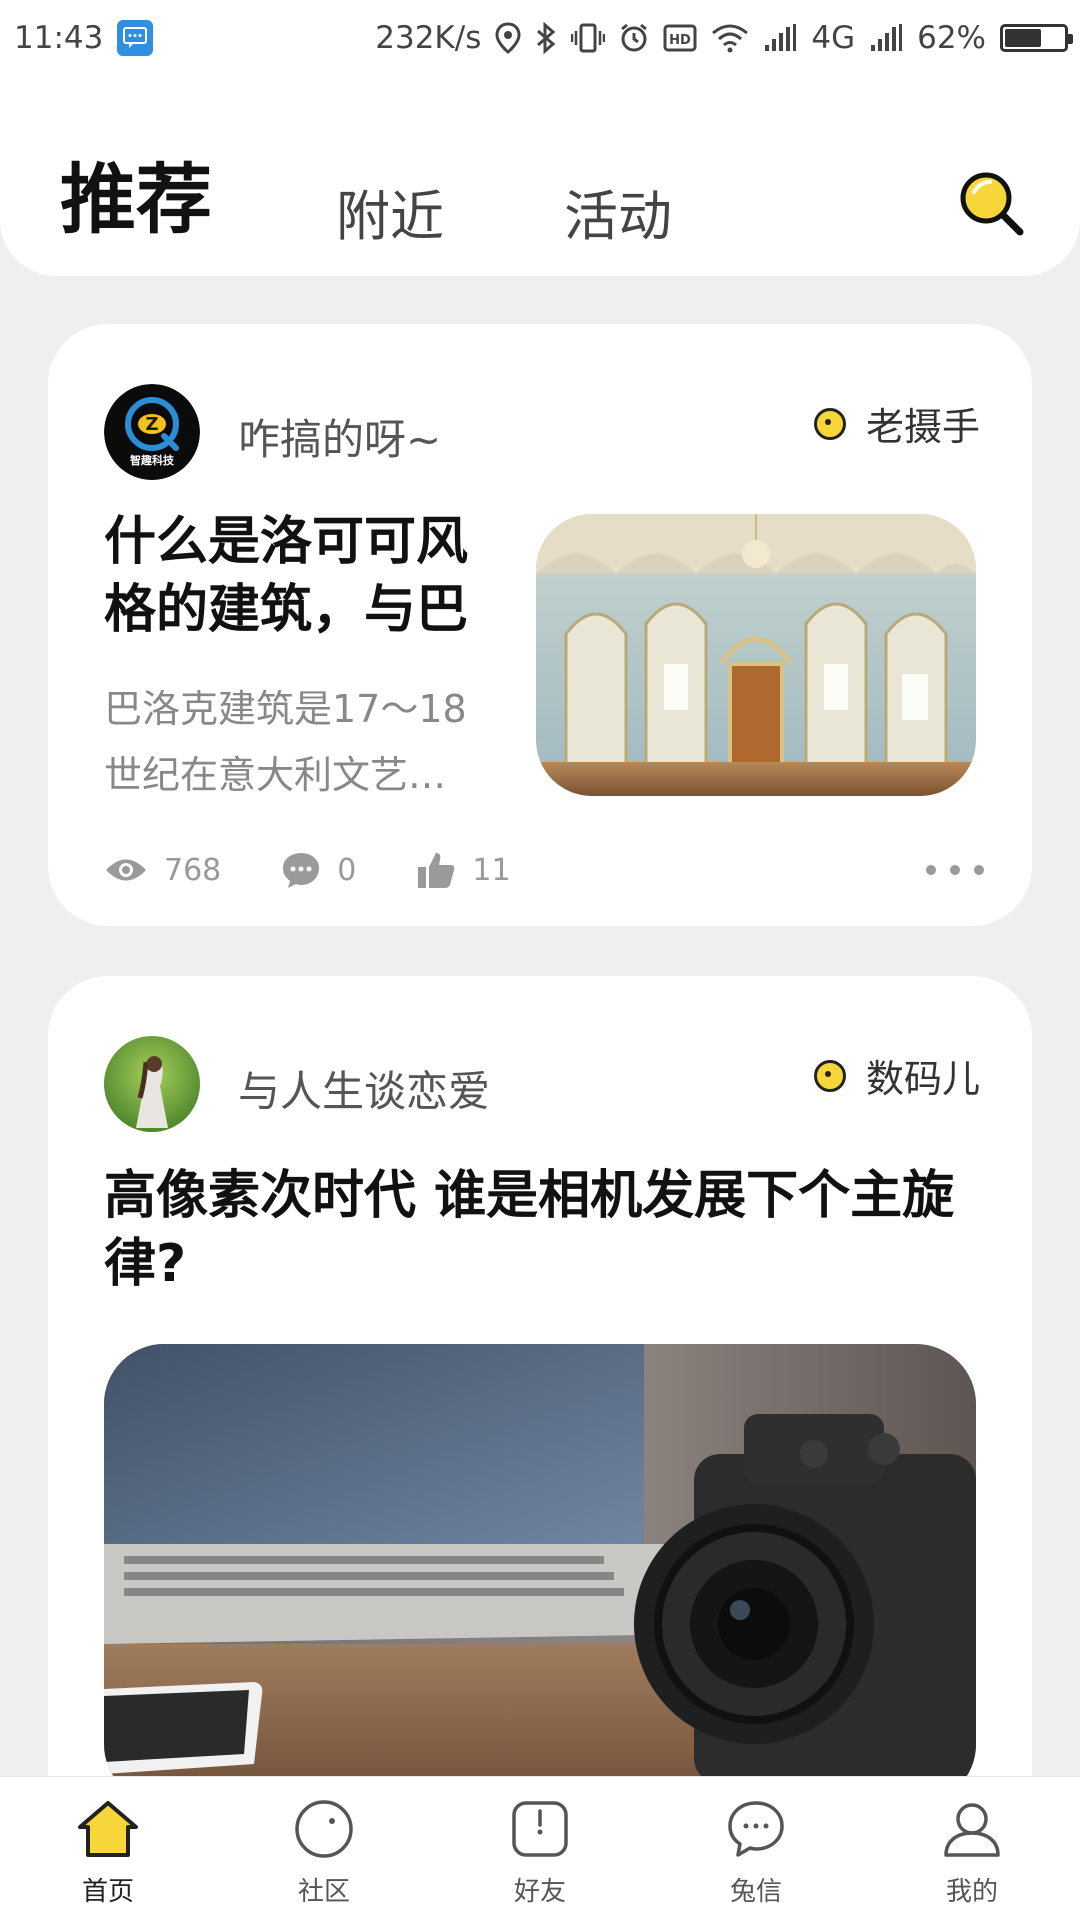 The image size is (1080, 1920). I want to click on status-right: 232K/s HD 4G 62%, so click(724, 38).